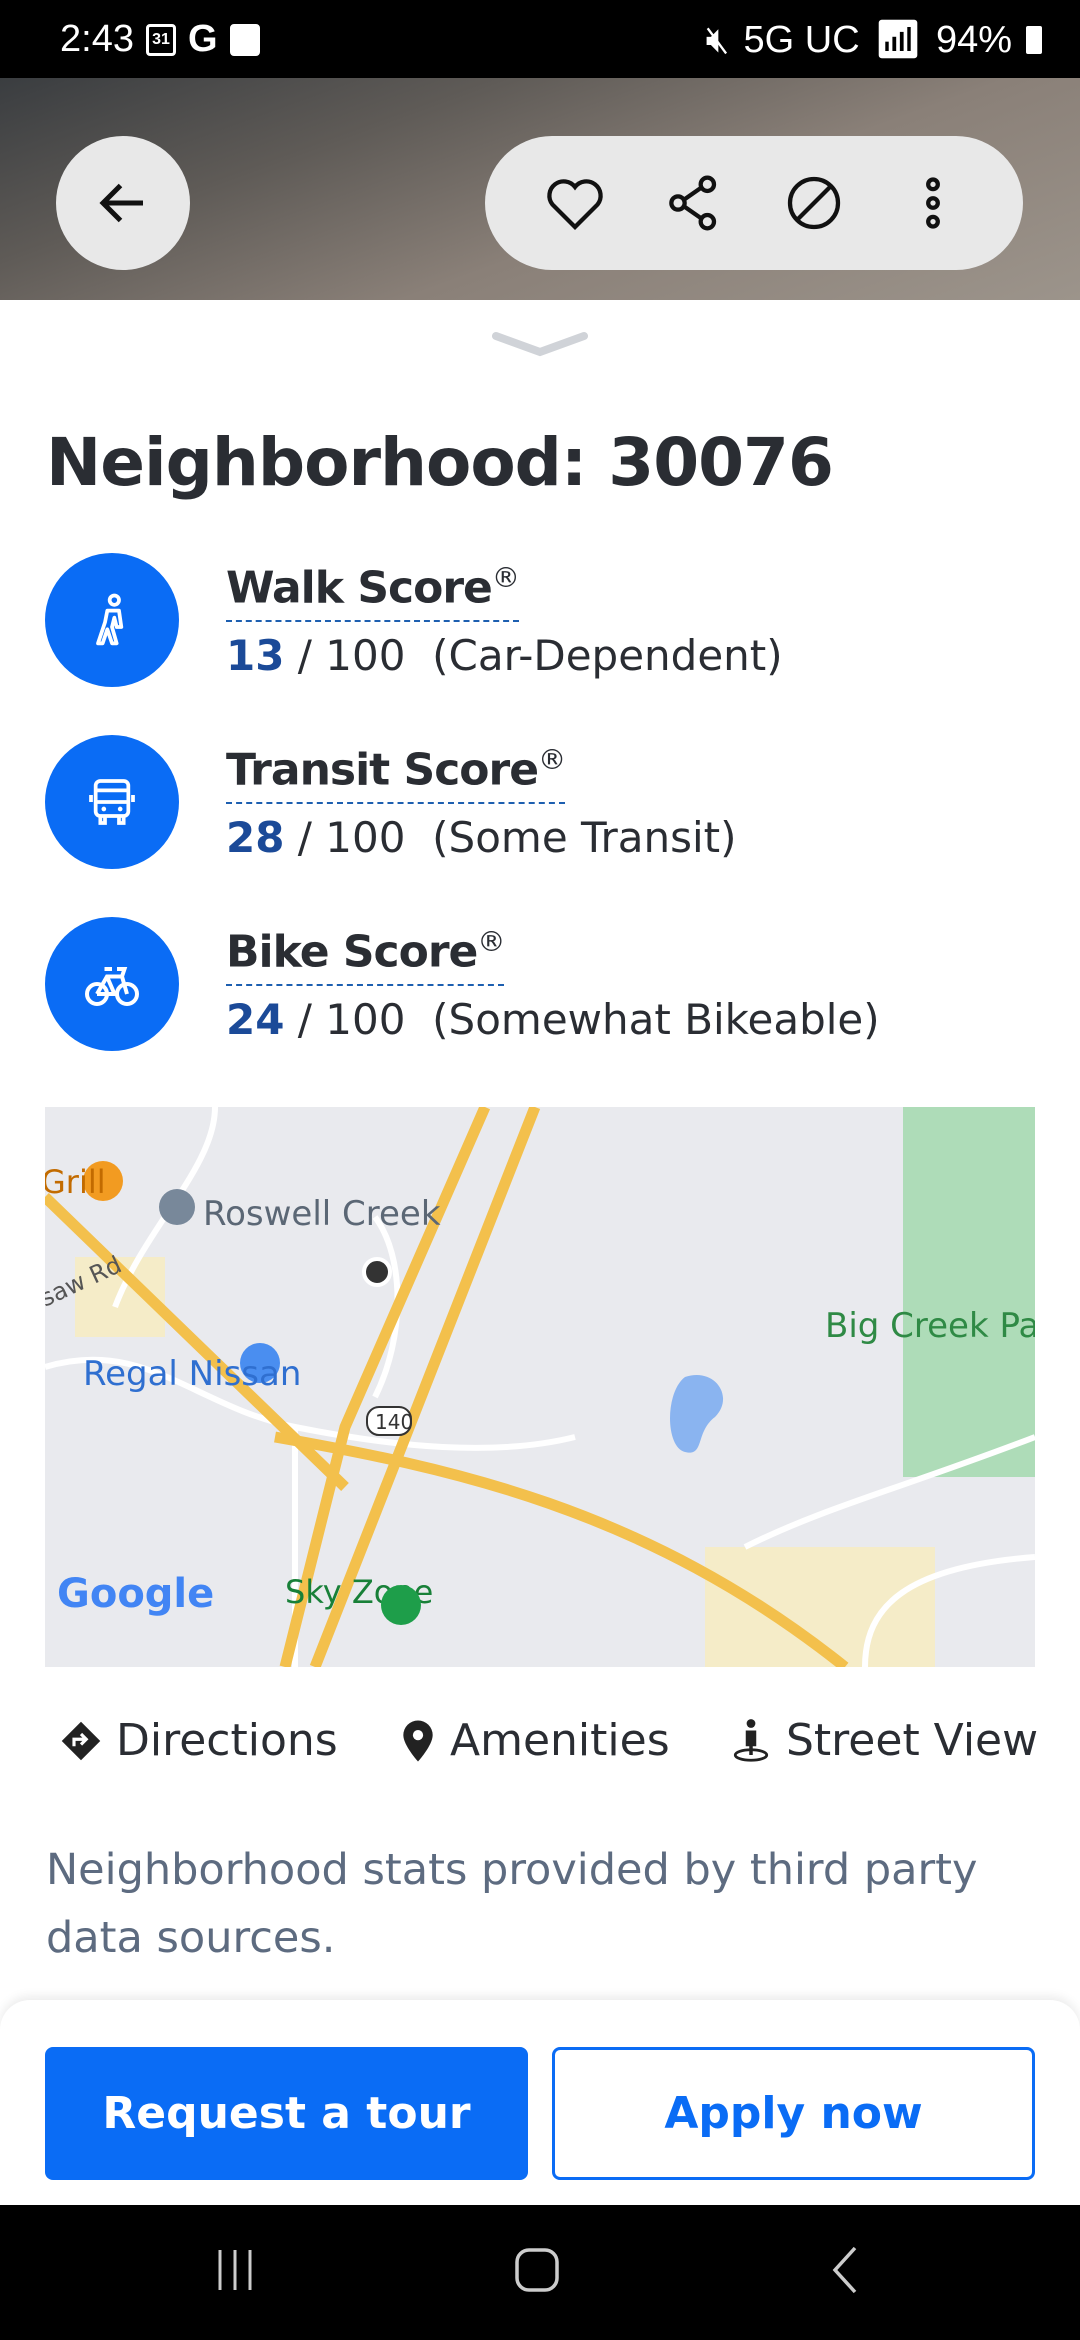 Image resolution: width=1080 pixels, height=2340 pixels. What do you see at coordinates (244, 39) in the screenshot?
I see `image-icon` at bounding box center [244, 39].